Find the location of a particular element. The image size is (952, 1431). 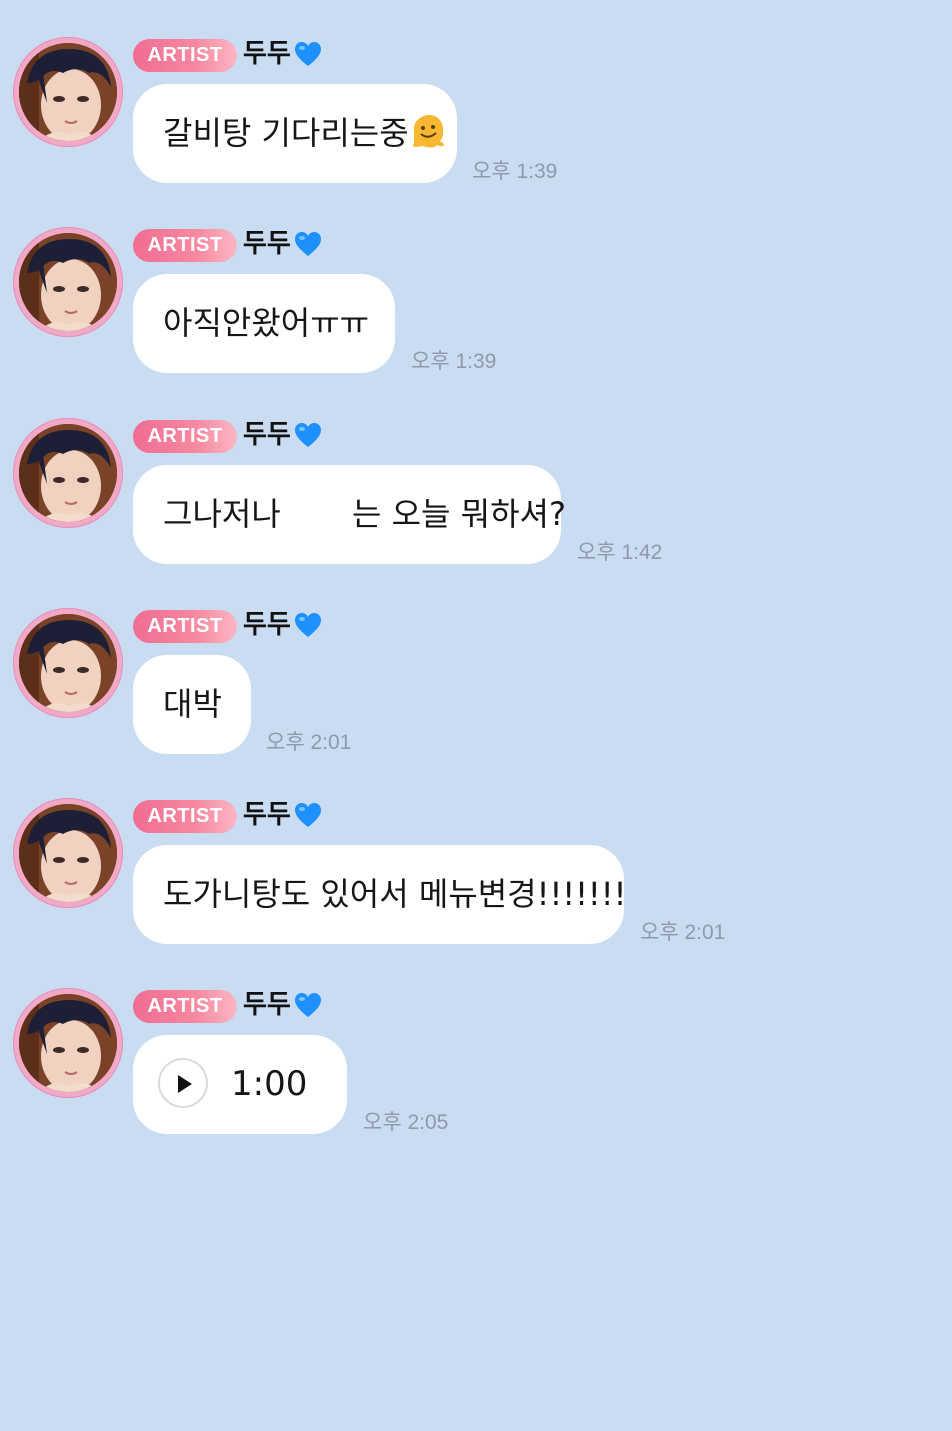

message-row: ARTIST 두두 그나저나 는 오늘 뭐하셔? 오후 1:42 is located at coordinates (476, 476).